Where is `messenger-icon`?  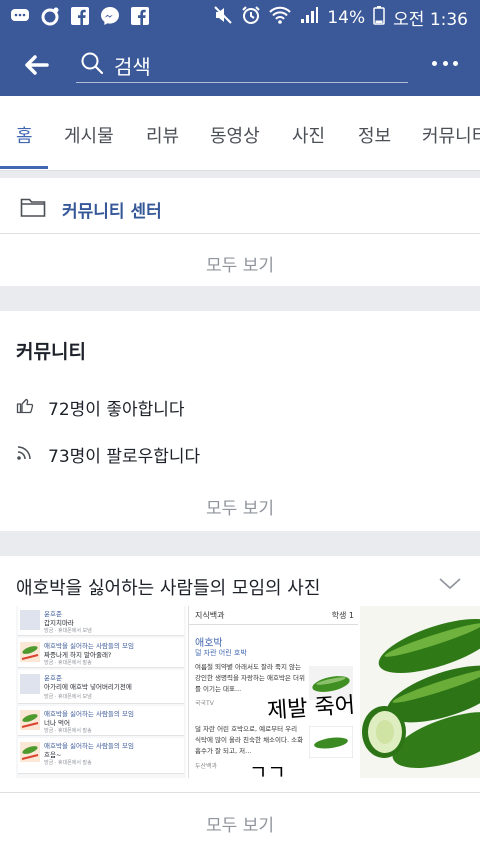 messenger-icon is located at coordinates (110, 16).